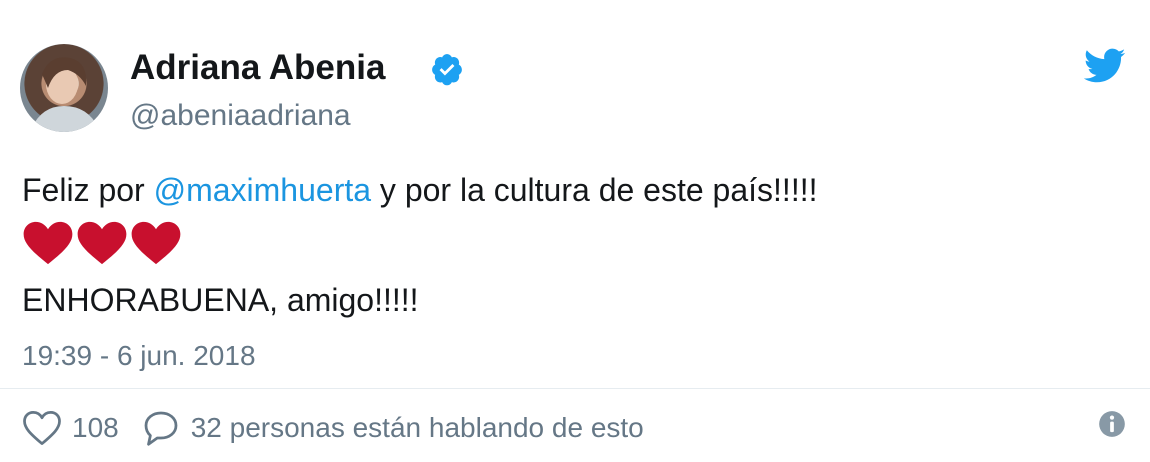 The height and width of the screenshot is (462, 1150). I want to click on info-icon, so click(1112, 424).